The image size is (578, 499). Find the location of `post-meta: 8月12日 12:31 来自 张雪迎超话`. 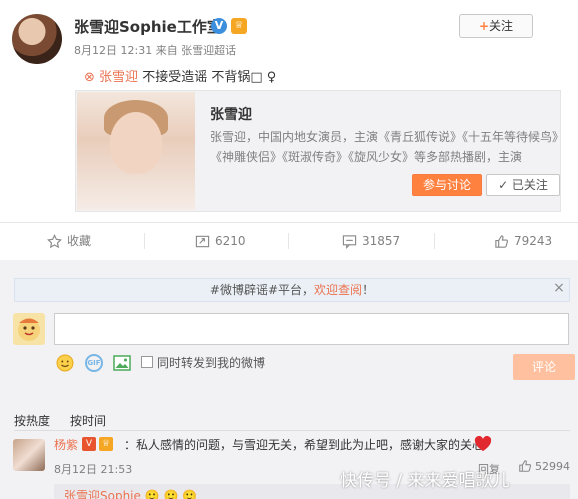

post-meta: 8月12日 12:31 来自 张雪迎超话 is located at coordinates (155, 50).